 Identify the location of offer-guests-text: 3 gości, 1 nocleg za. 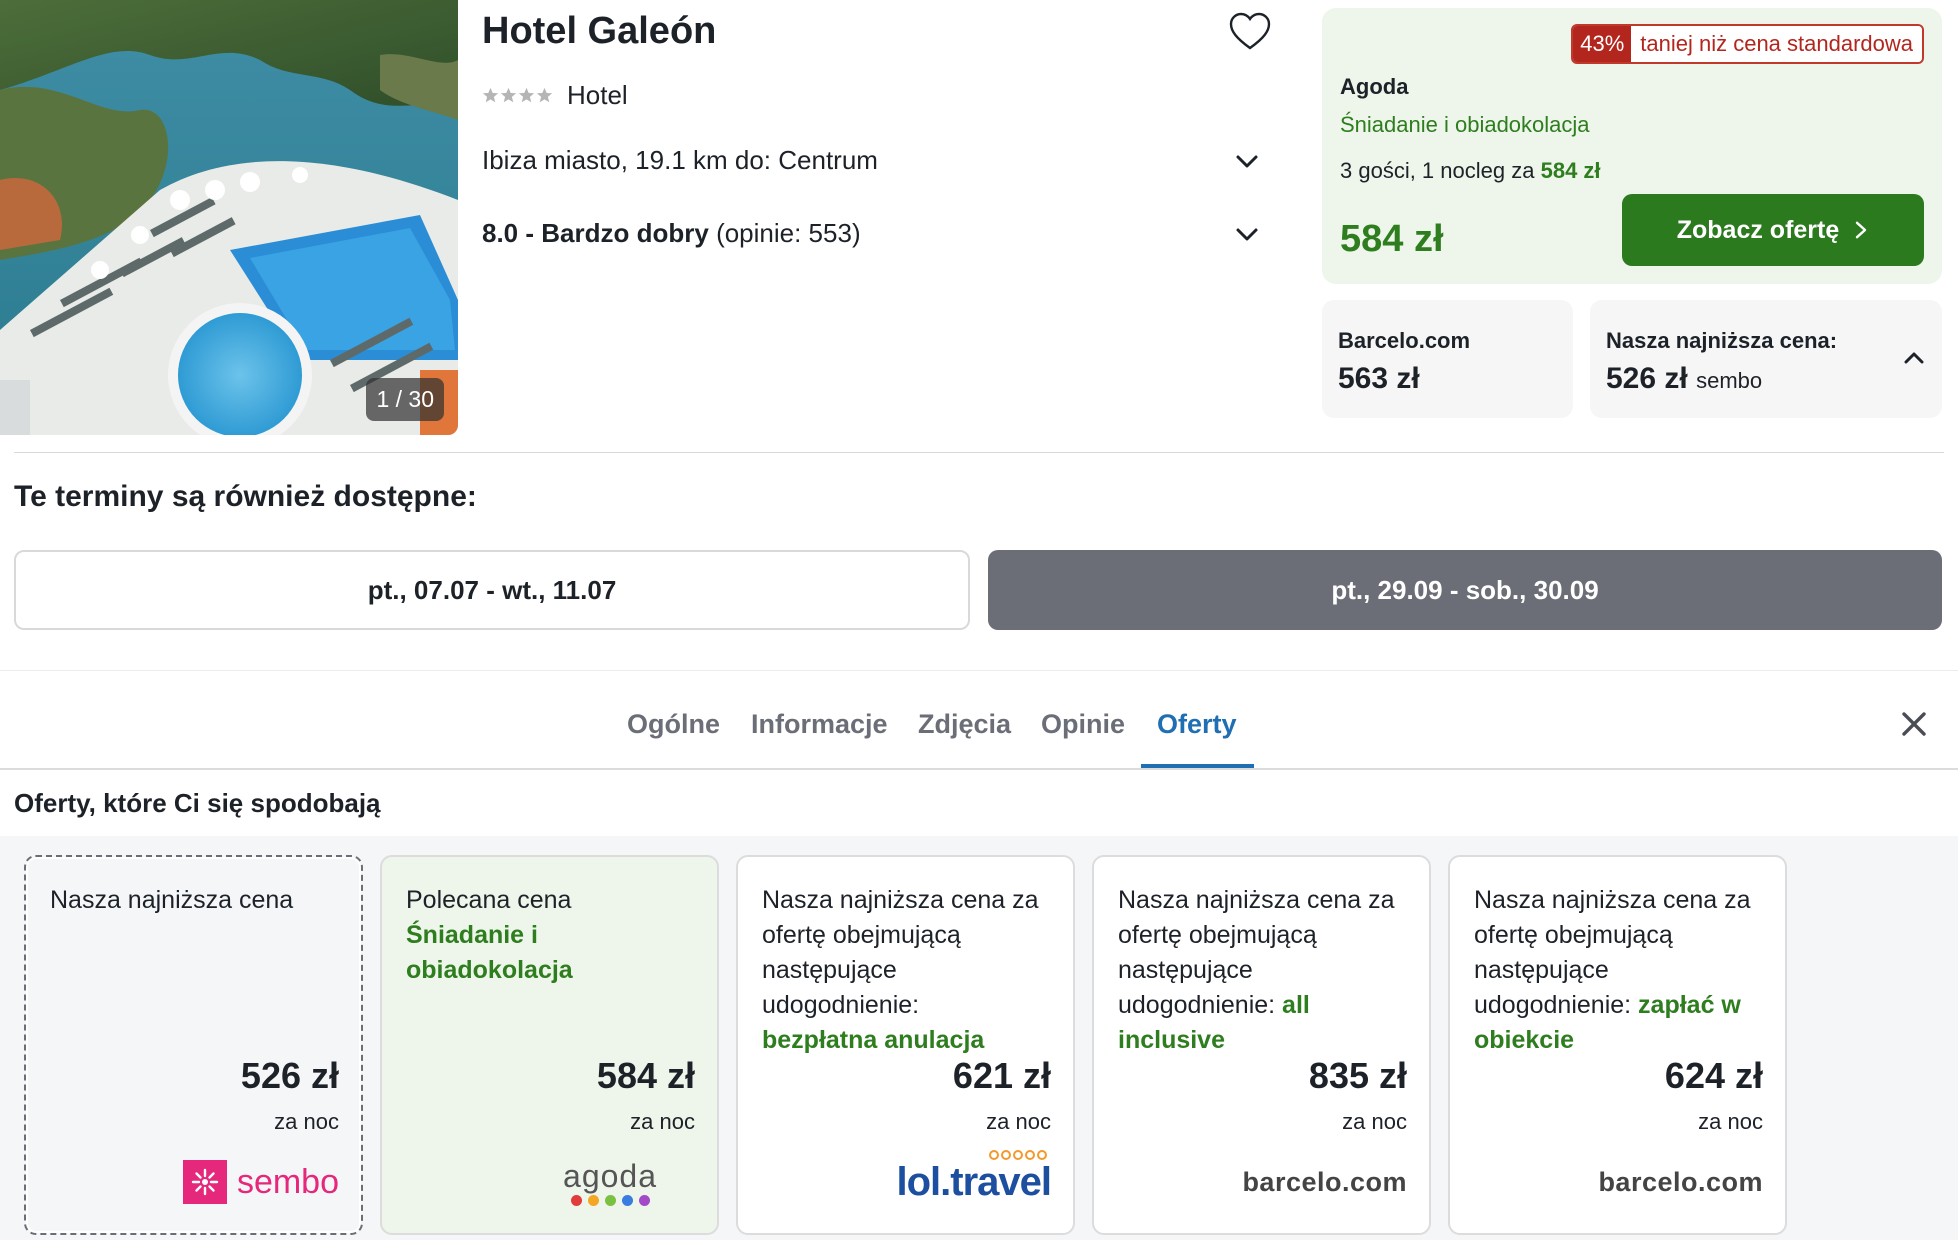
(1437, 170).